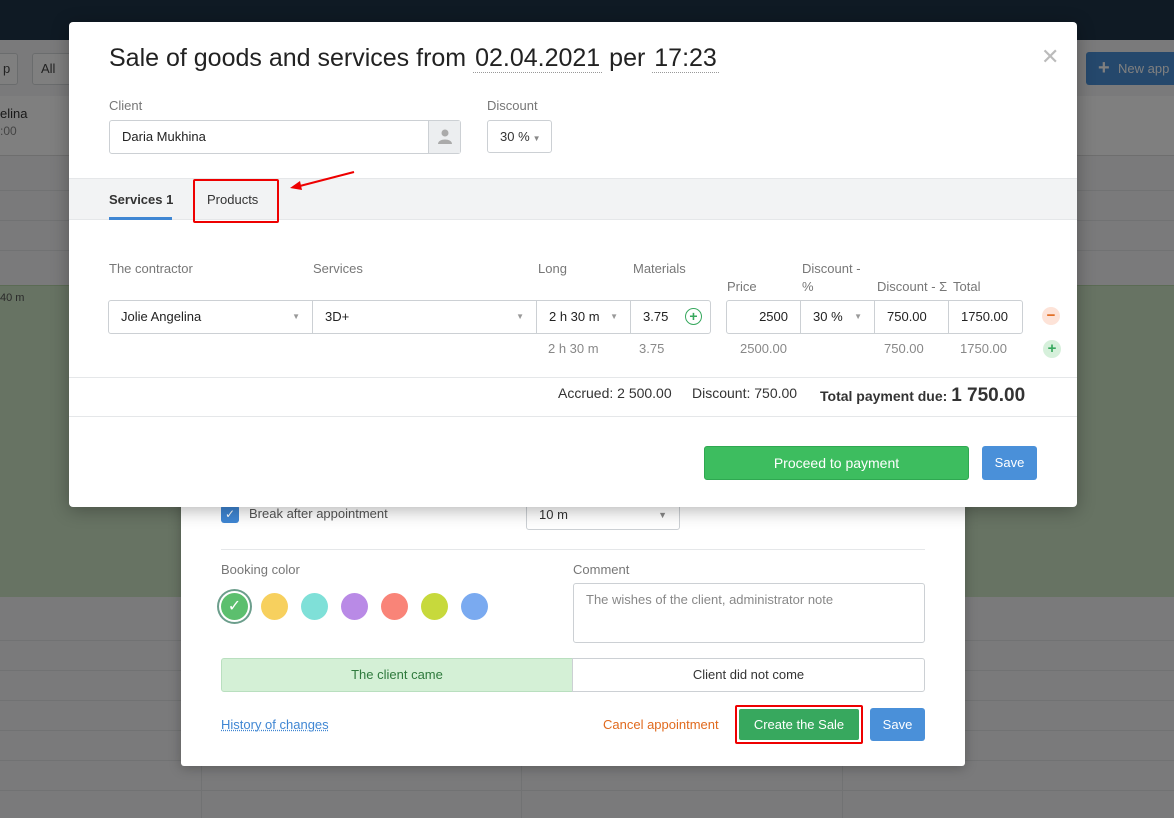 The height and width of the screenshot is (818, 1174). What do you see at coordinates (314, 606) in the screenshot?
I see `color-swatch-teal` at bounding box center [314, 606].